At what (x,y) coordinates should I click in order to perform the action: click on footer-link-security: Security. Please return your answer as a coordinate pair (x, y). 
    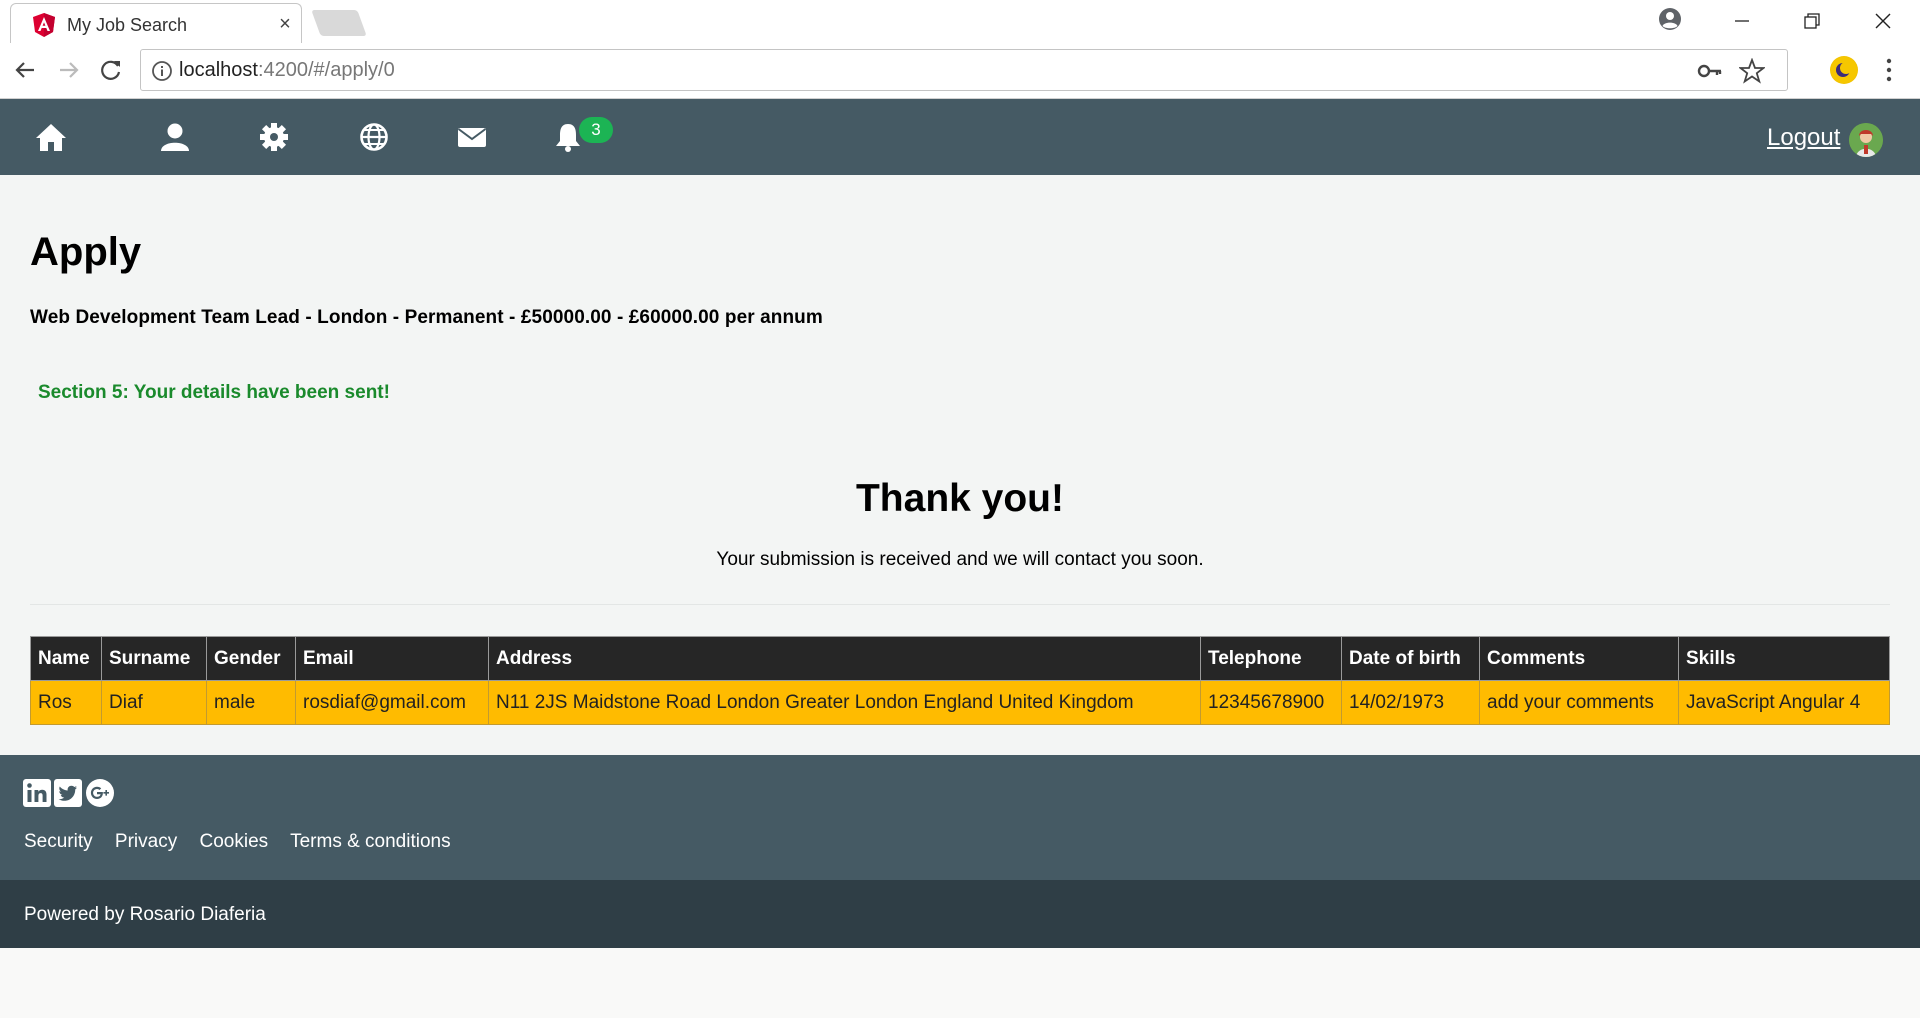
    Looking at the image, I should click on (58, 841).